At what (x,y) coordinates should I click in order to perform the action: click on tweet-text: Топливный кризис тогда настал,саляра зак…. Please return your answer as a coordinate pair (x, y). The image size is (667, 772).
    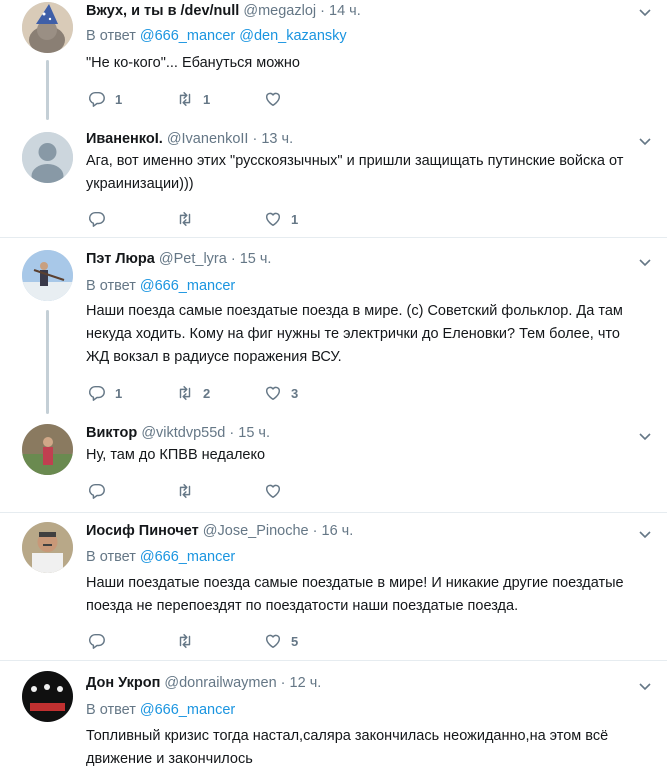
    Looking at the image, I should click on (347, 747).